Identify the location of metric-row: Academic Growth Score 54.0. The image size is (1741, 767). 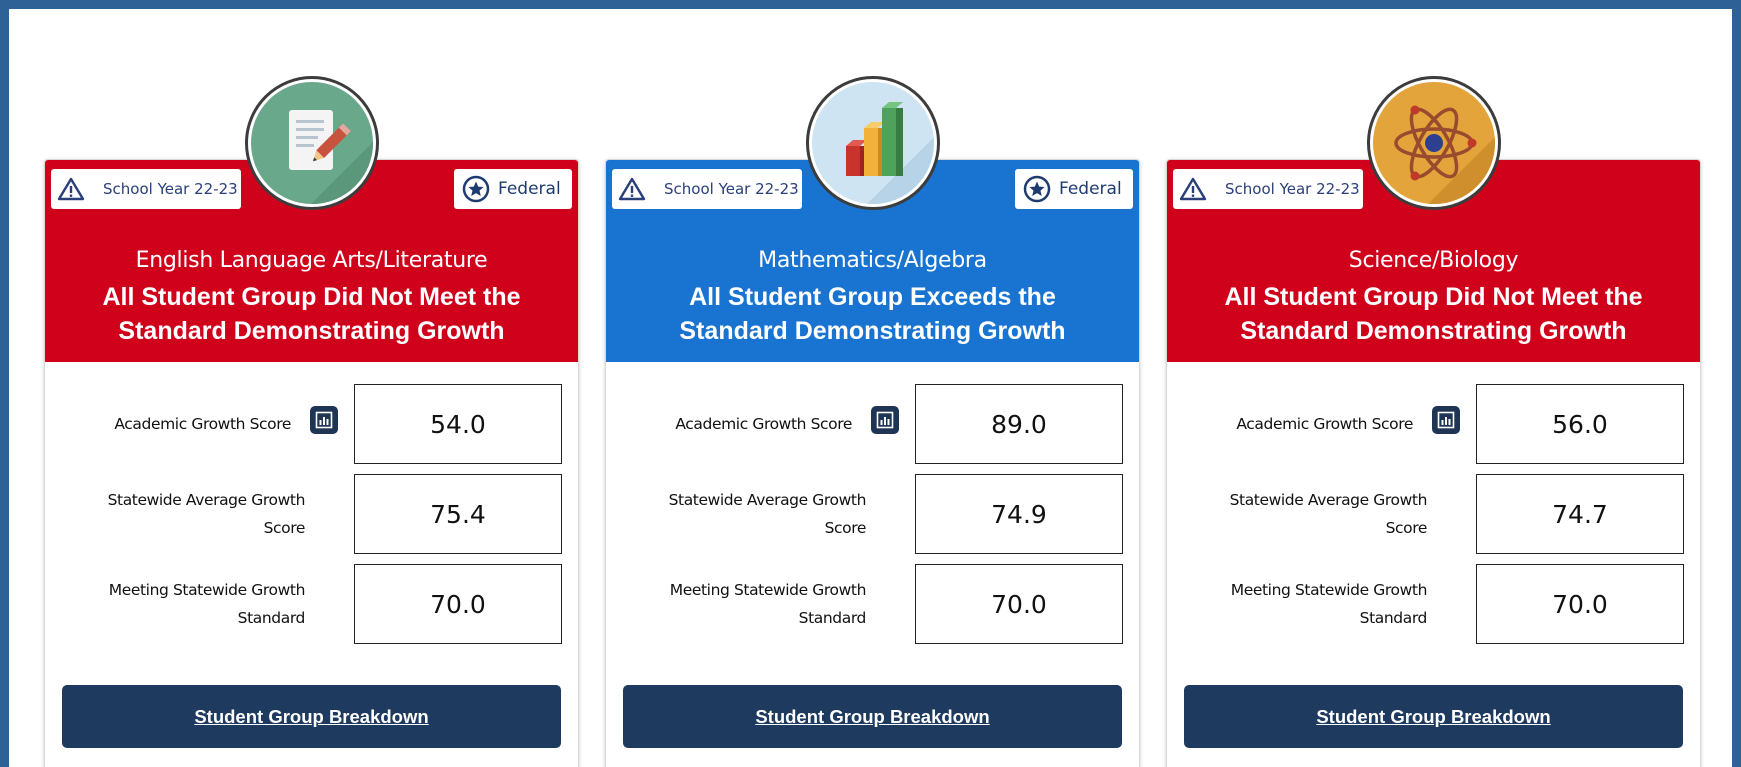
(311, 424).